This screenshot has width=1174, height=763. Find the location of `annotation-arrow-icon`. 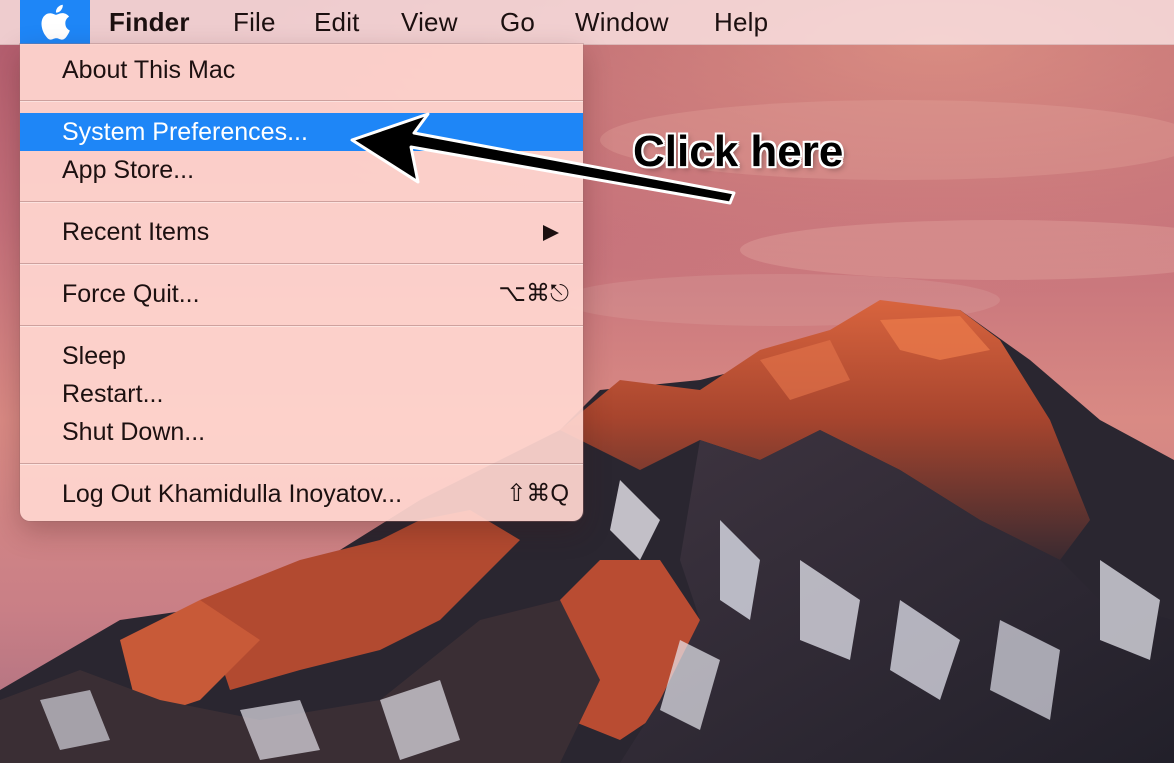

annotation-arrow-icon is located at coordinates (543, 158).